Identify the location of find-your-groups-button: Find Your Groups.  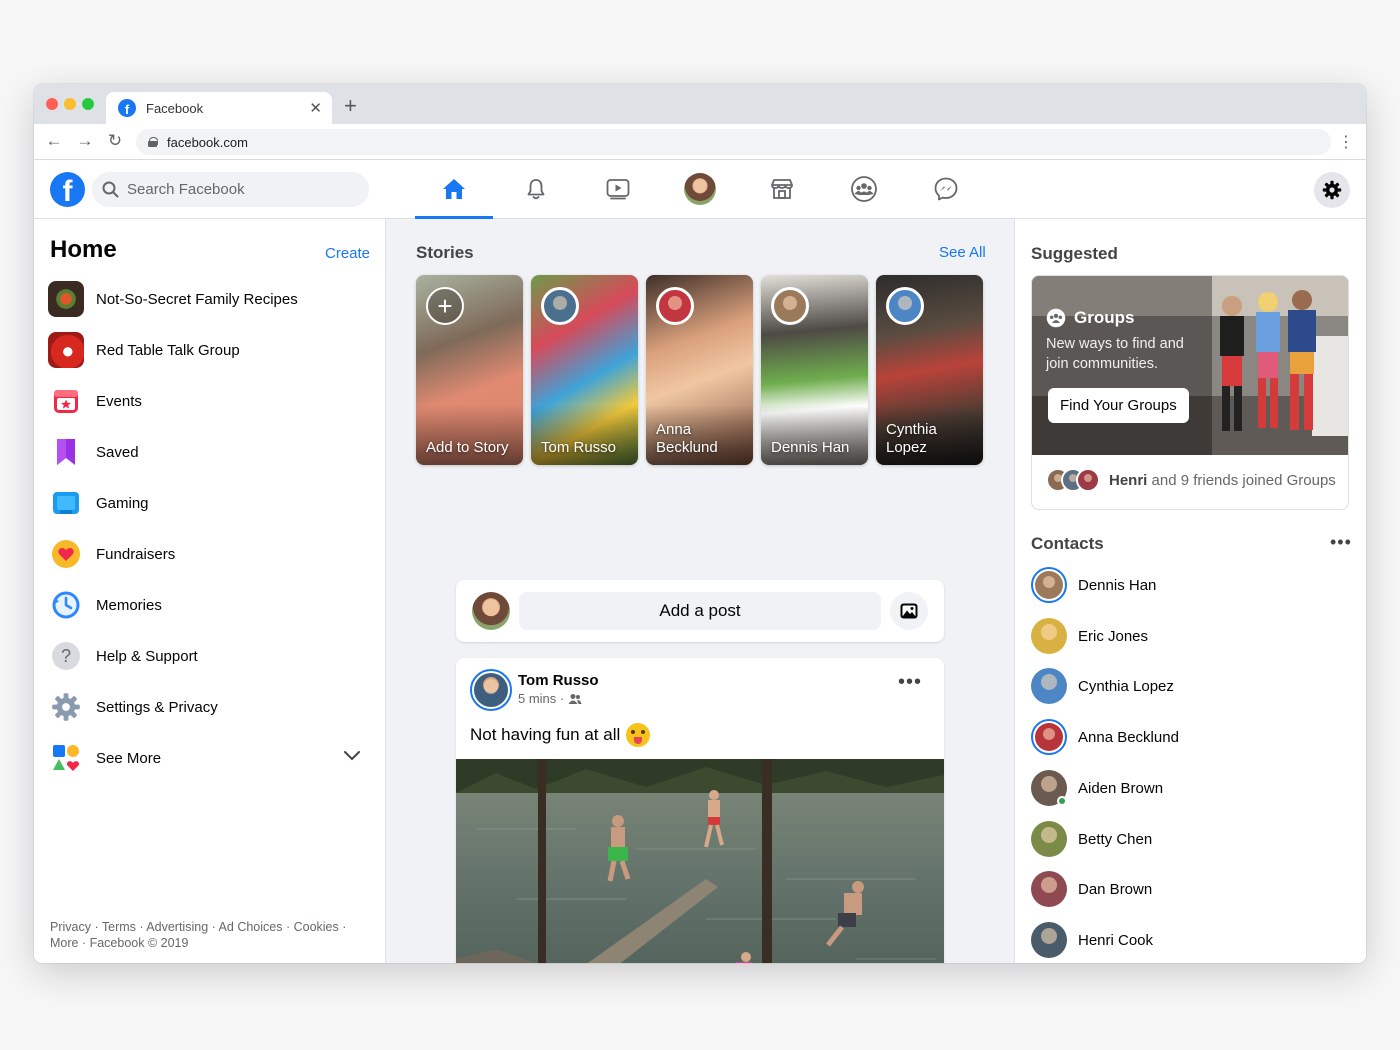
(1118, 405).